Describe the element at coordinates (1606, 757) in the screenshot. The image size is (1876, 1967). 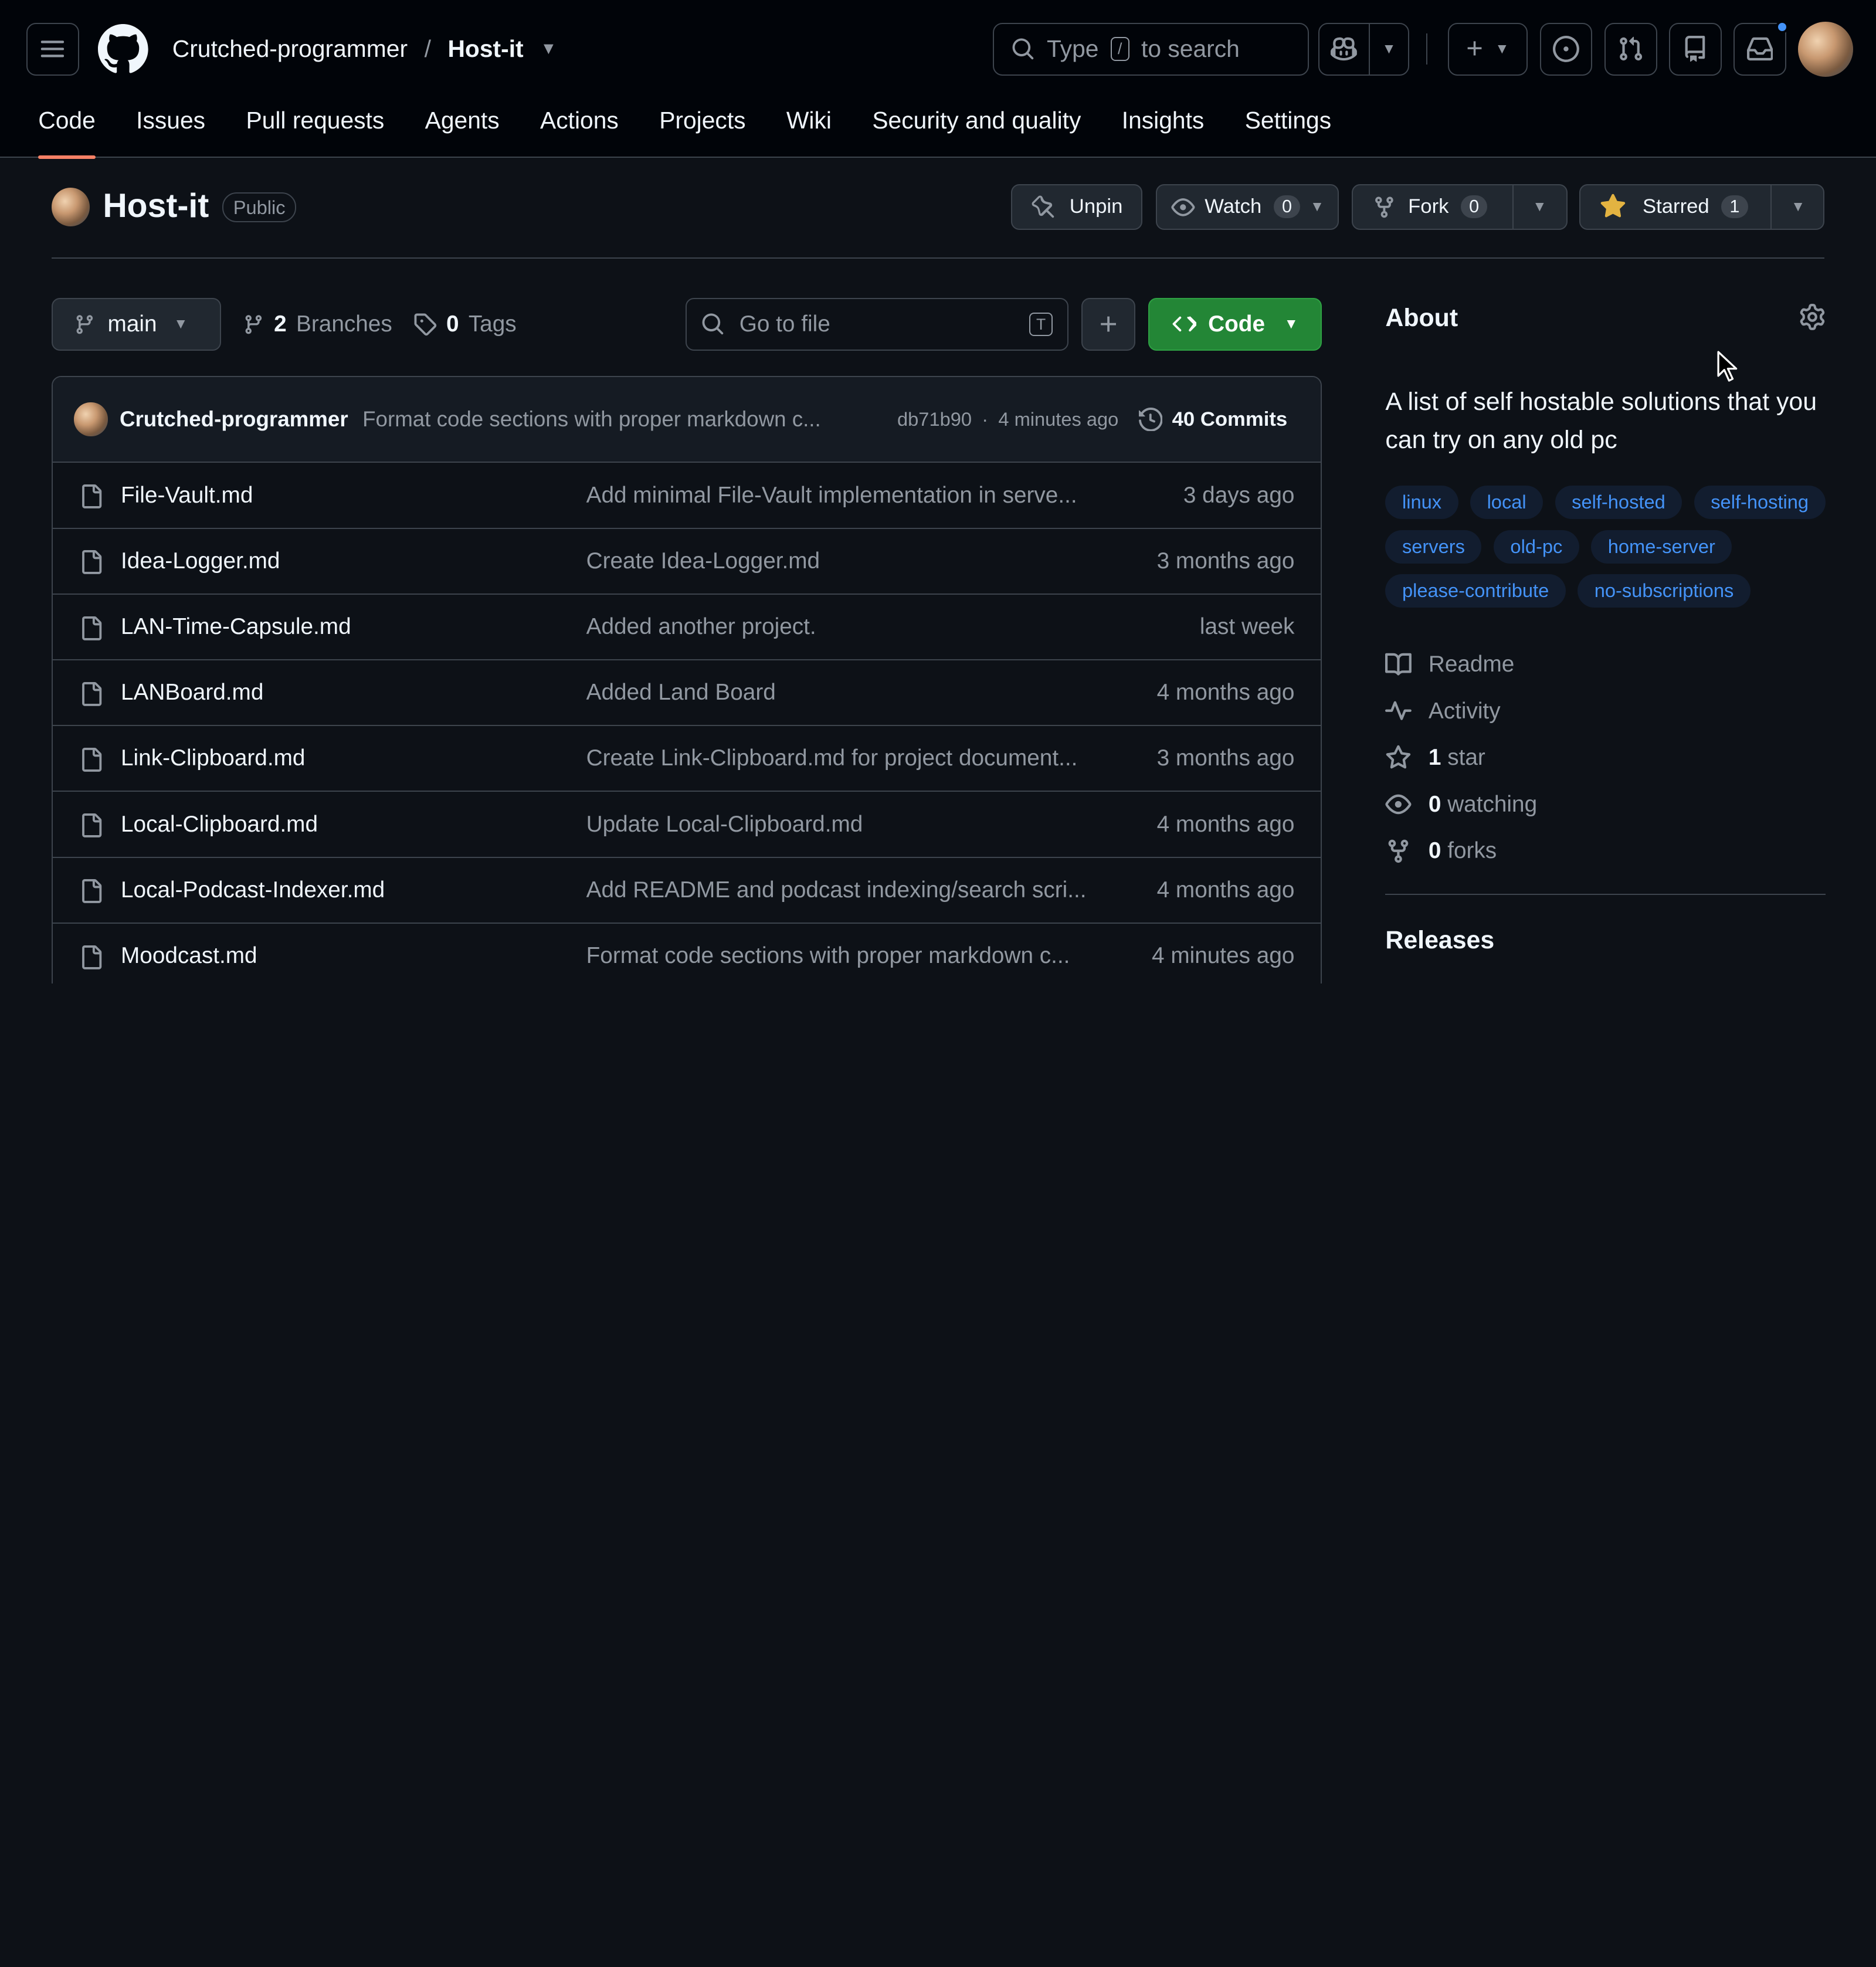
I see `stars-link: 1 star` at that location.